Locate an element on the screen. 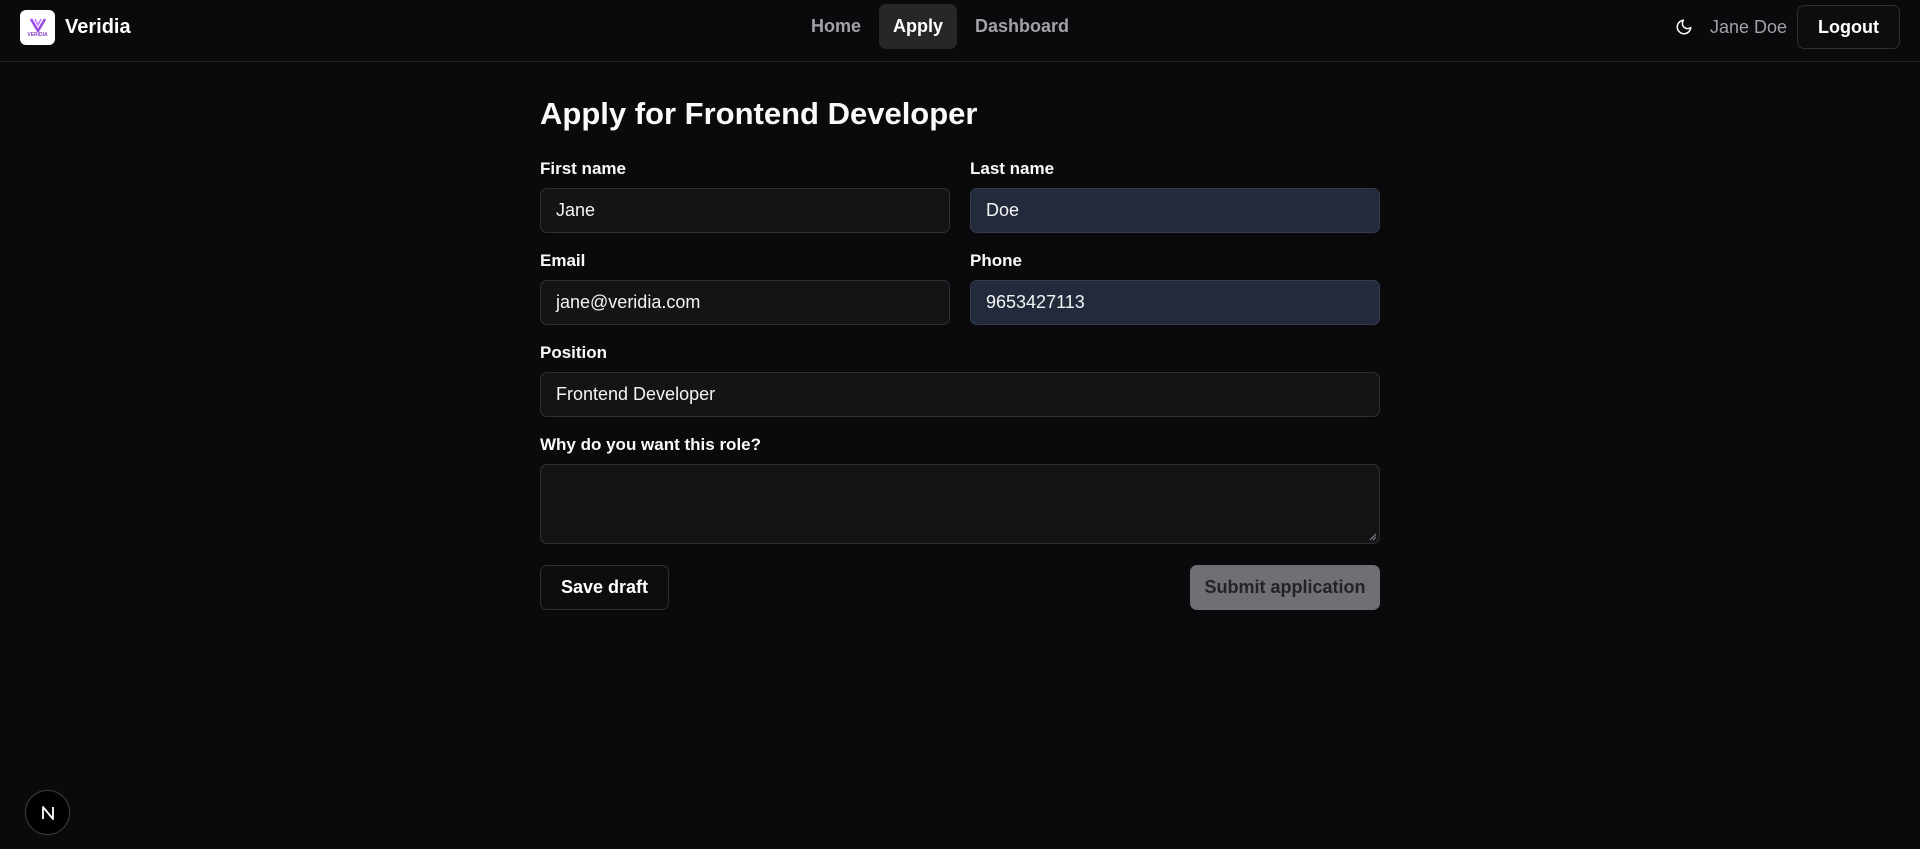 This screenshot has height=849, width=1920. email-field: Email jane@veridia.com is located at coordinates (745, 287).